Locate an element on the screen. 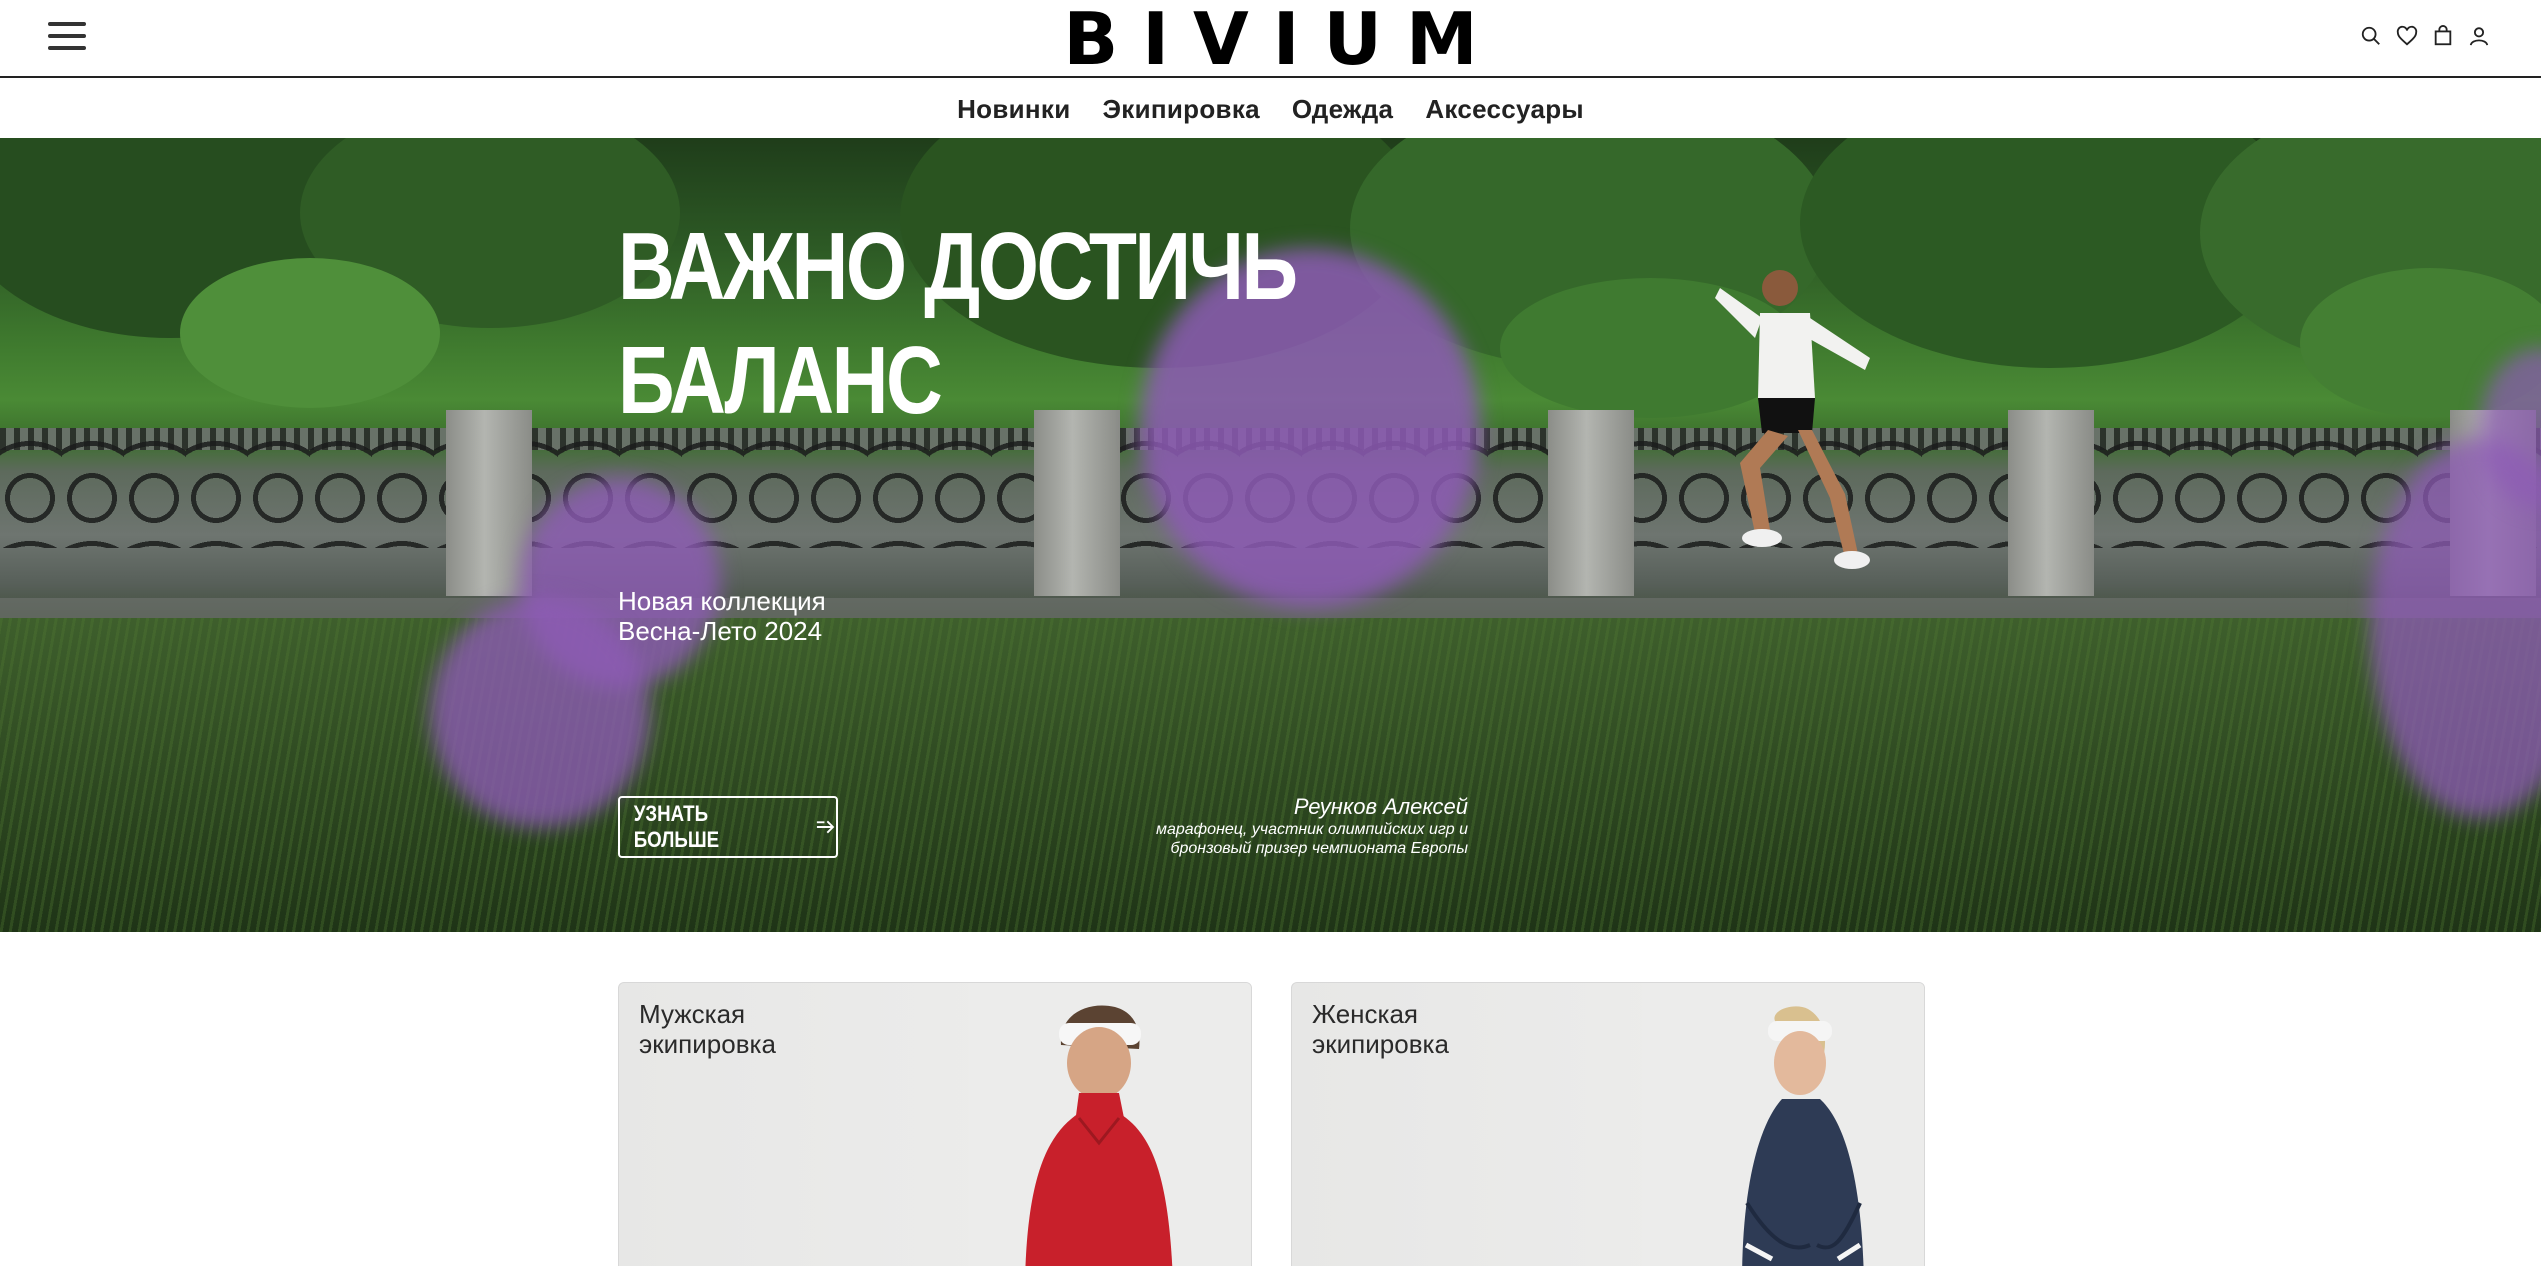 The height and width of the screenshot is (1266, 2541). category-cards: Мужская экипировка Женская экипировка is located at coordinates (1271, 1124).